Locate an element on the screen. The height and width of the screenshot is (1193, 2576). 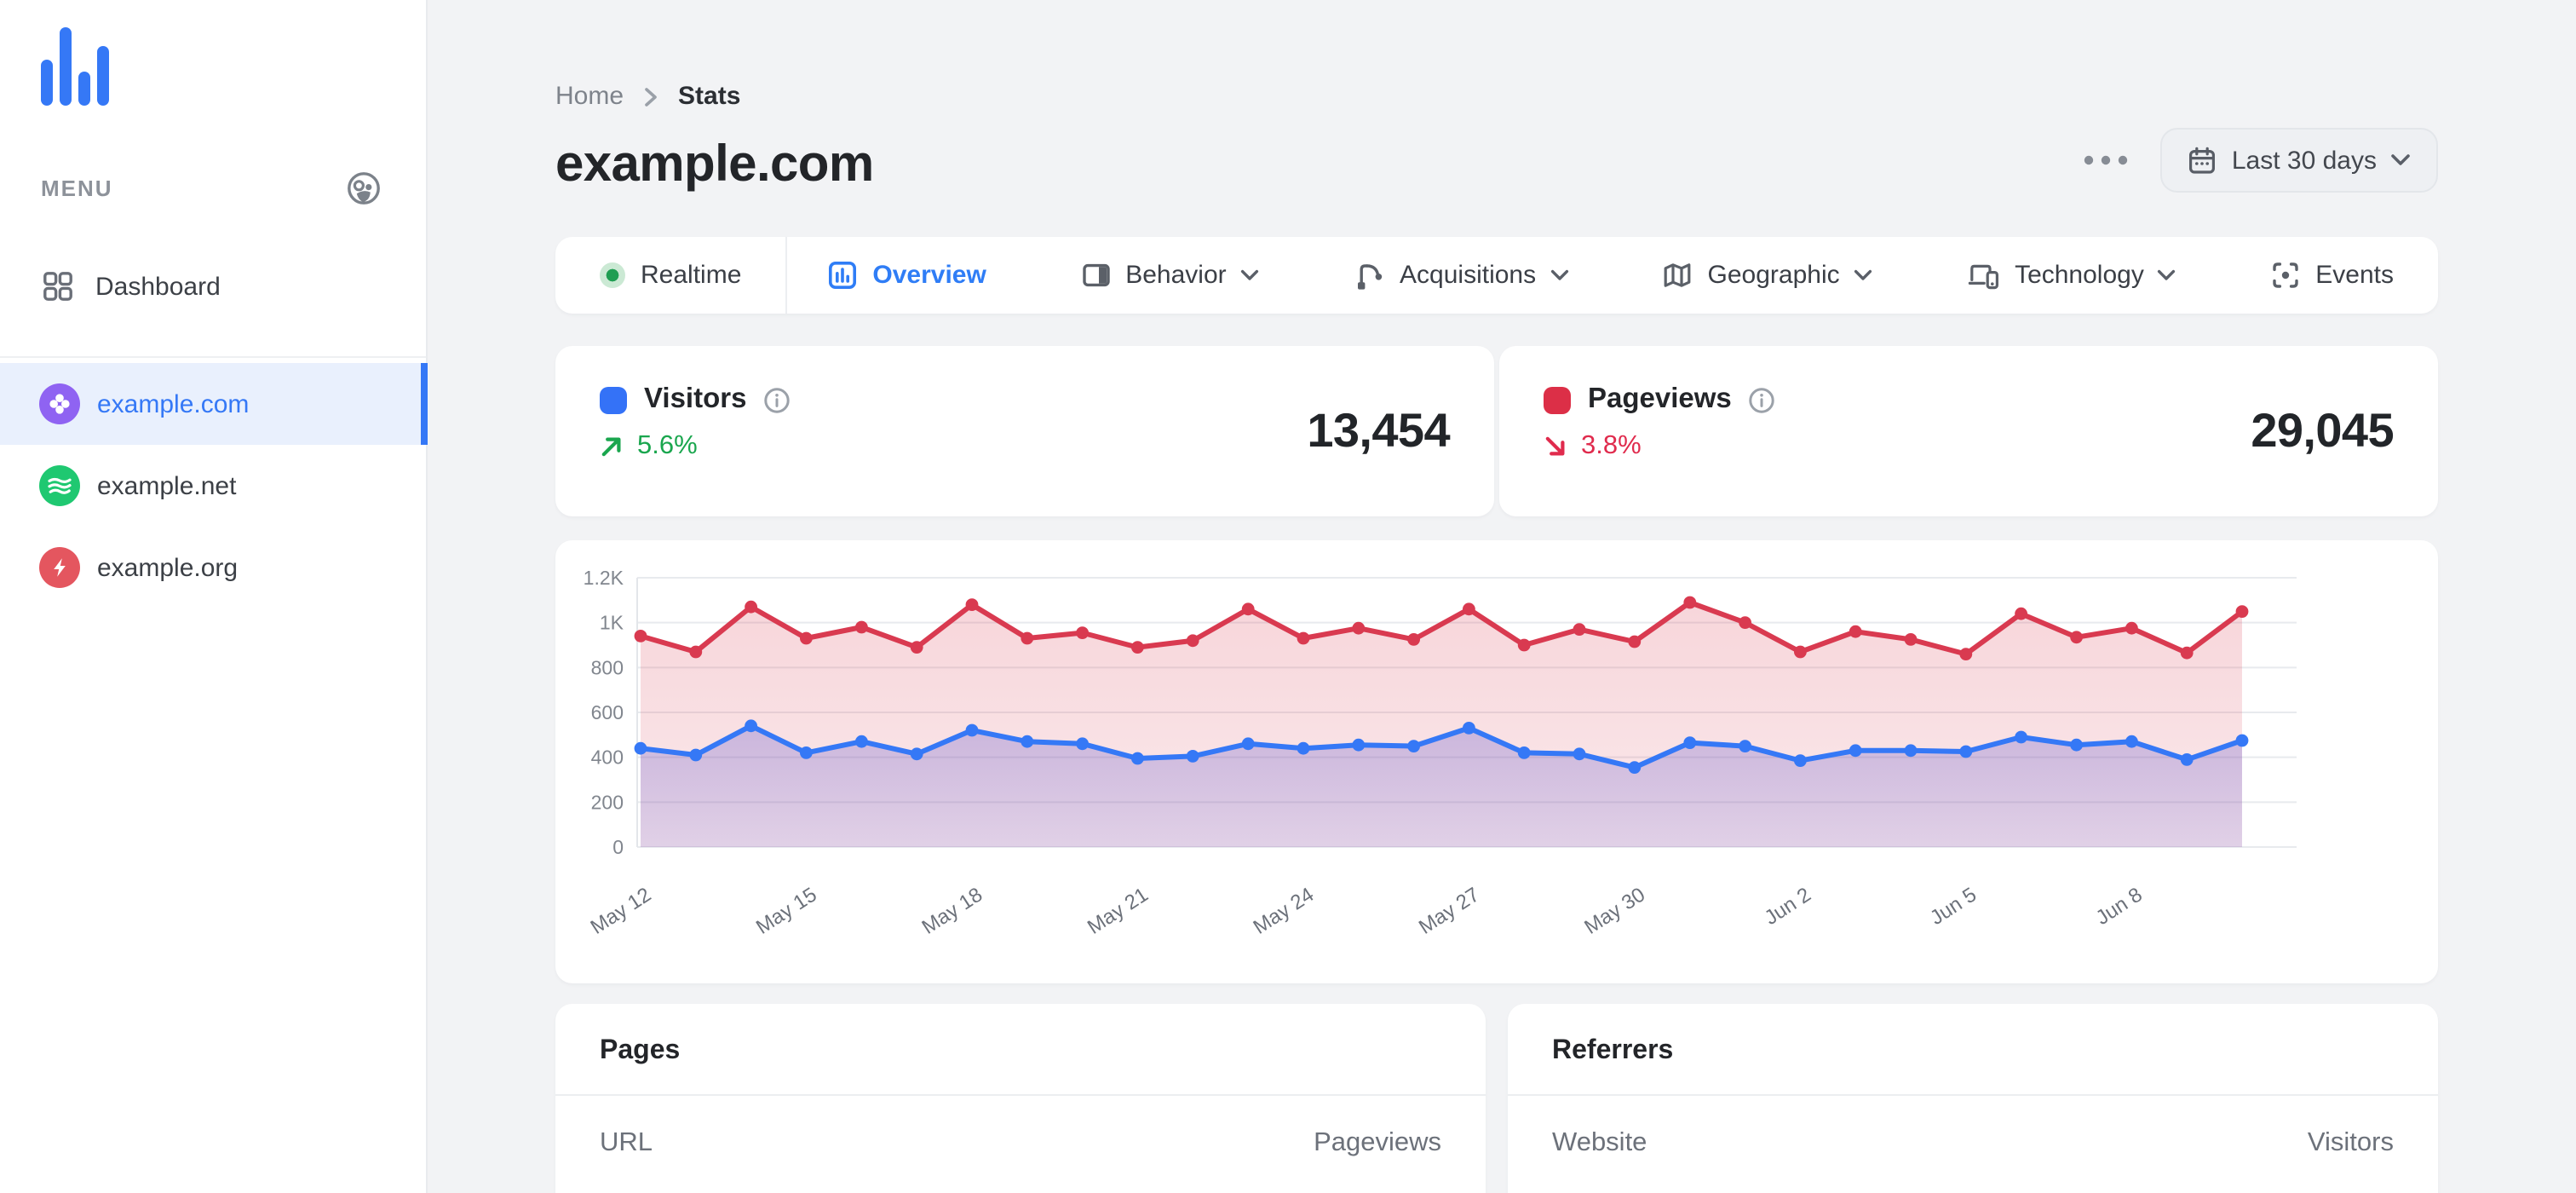
svg-text: Jun 5 is located at coordinates (1954, 906).